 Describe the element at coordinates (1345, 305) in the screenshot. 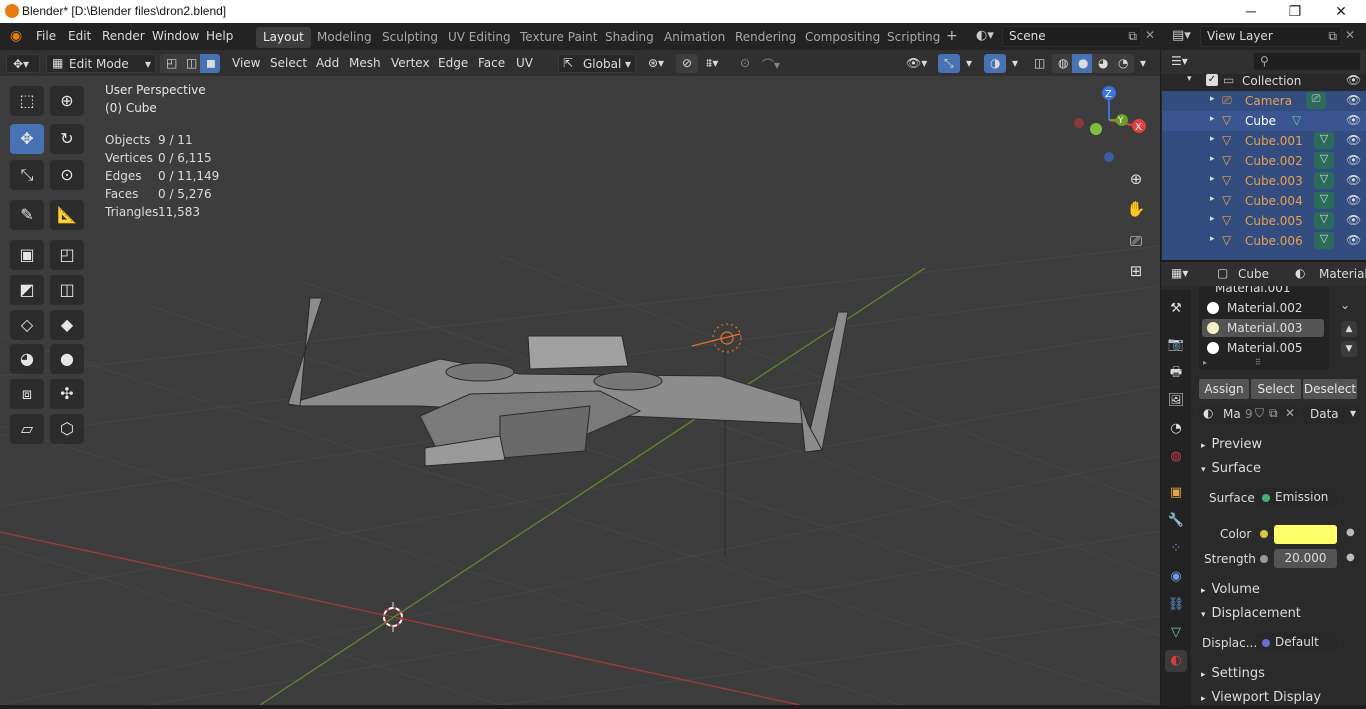

I see `chevron-down-icon: ⌄` at that location.